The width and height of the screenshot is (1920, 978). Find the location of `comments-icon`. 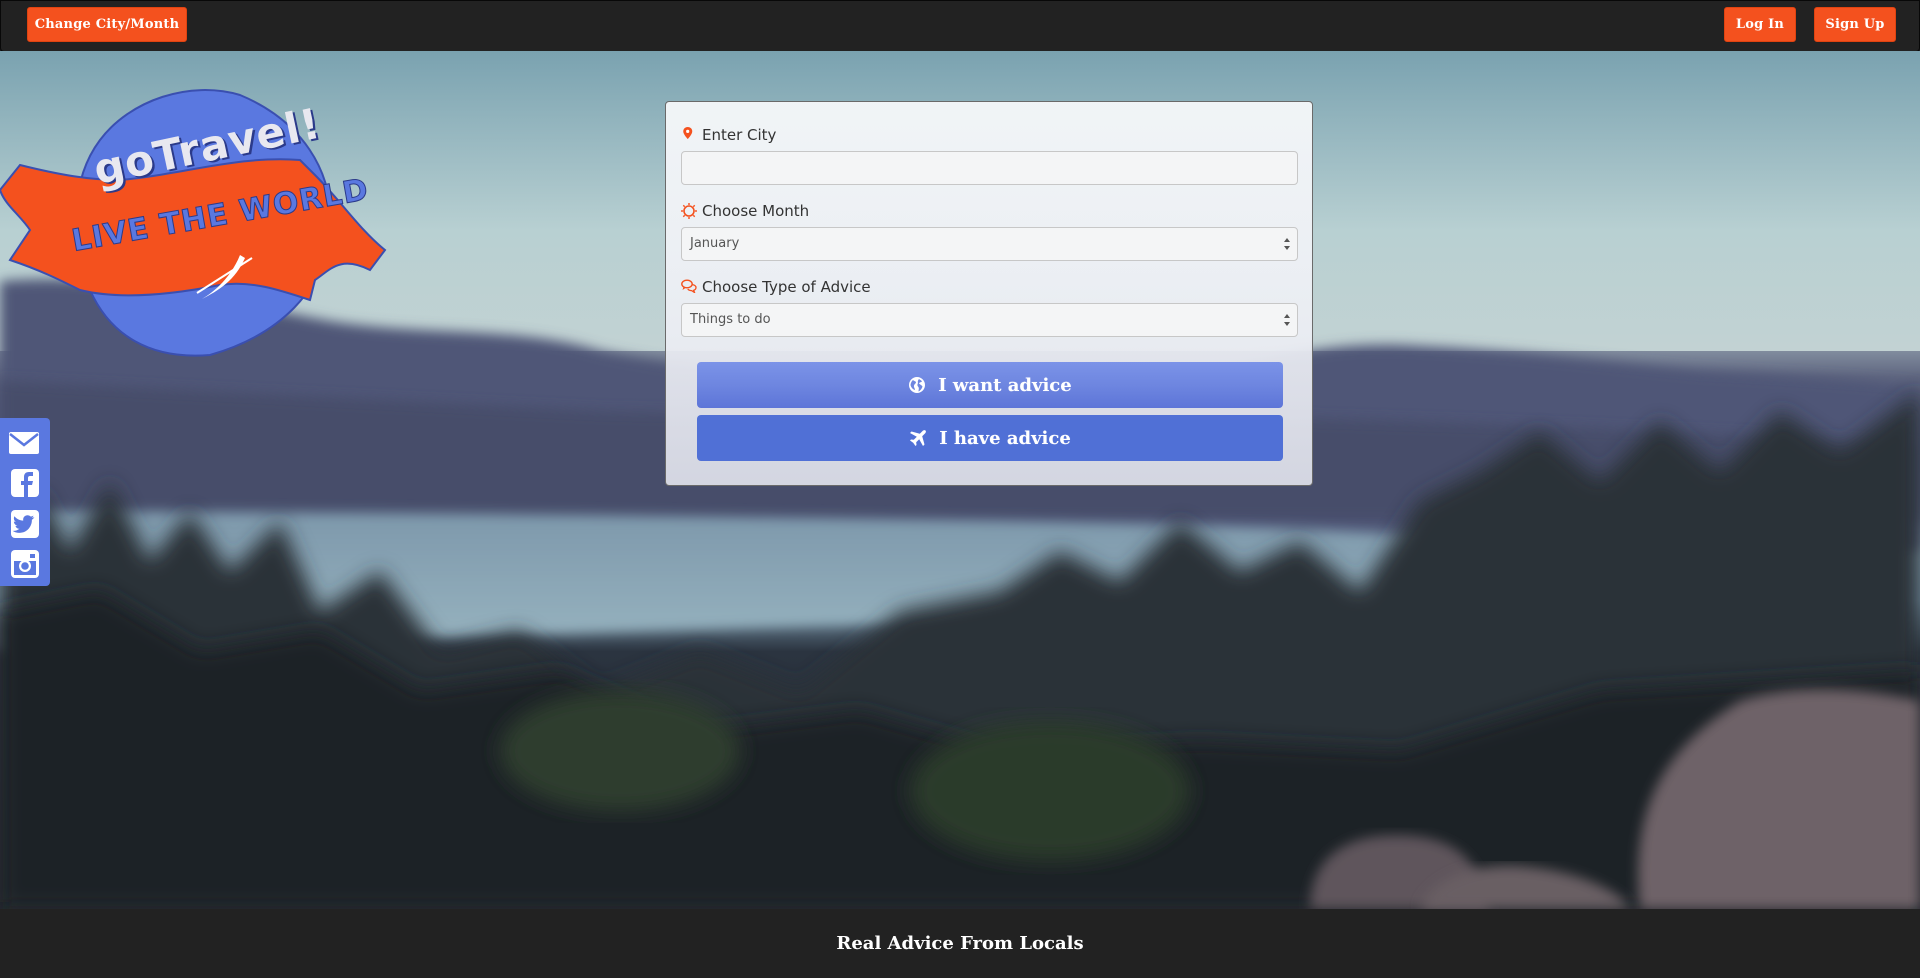

comments-icon is located at coordinates (689, 287).